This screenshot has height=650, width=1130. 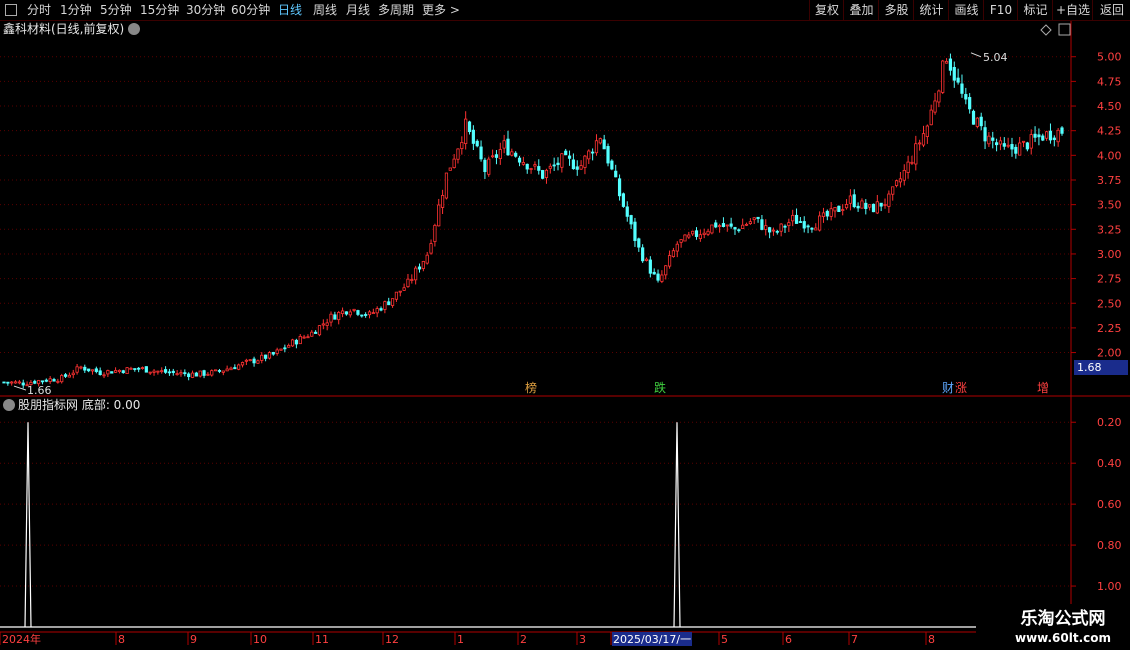 What do you see at coordinates (358, 10) in the screenshot?
I see `toolbar-item-8: 月线` at bounding box center [358, 10].